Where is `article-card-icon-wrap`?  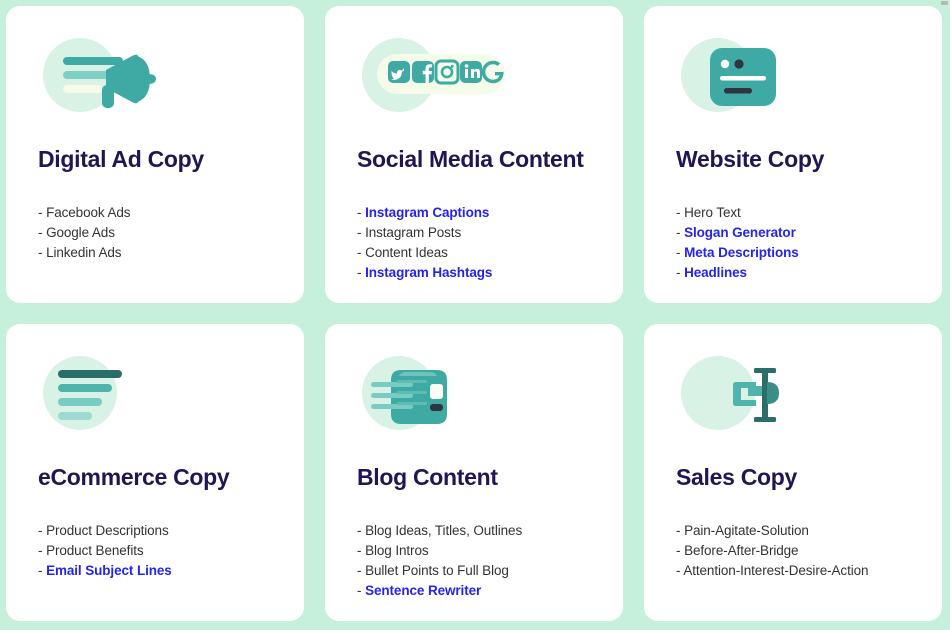 article-card-icon-wrap is located at coordinates (445, 395).